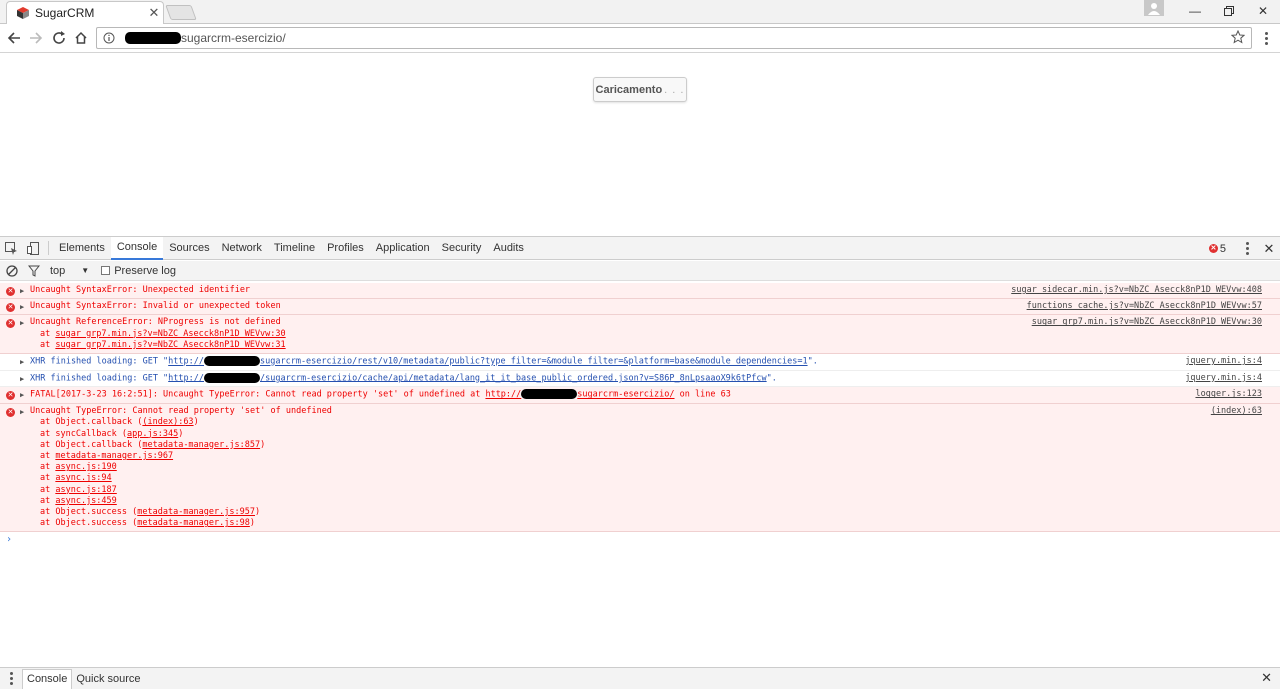 Image resolution: width=1280 pixels, height=690 pixels. What do you see at coordinates (1229, 11) in the screenshot?
I see `restore-icon` at bounding box center [1229, 11].